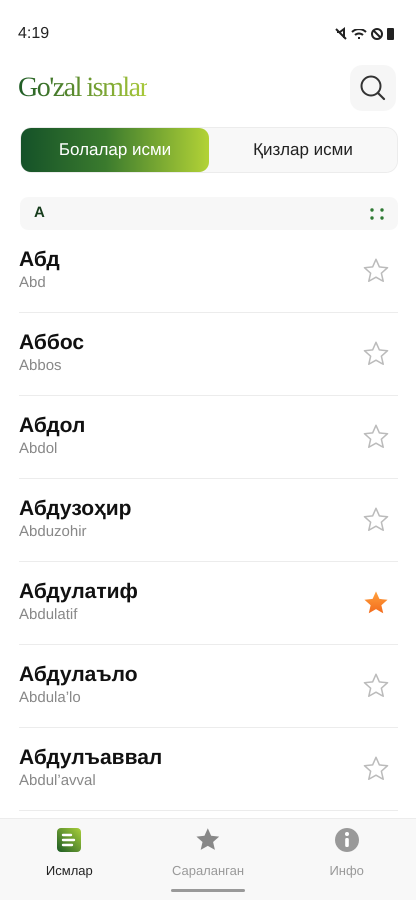 The width and height of the screenshot is (416, 900). Describe the element at coordinates (208, 840) in the screenshot. I see `star-icon` at that location.